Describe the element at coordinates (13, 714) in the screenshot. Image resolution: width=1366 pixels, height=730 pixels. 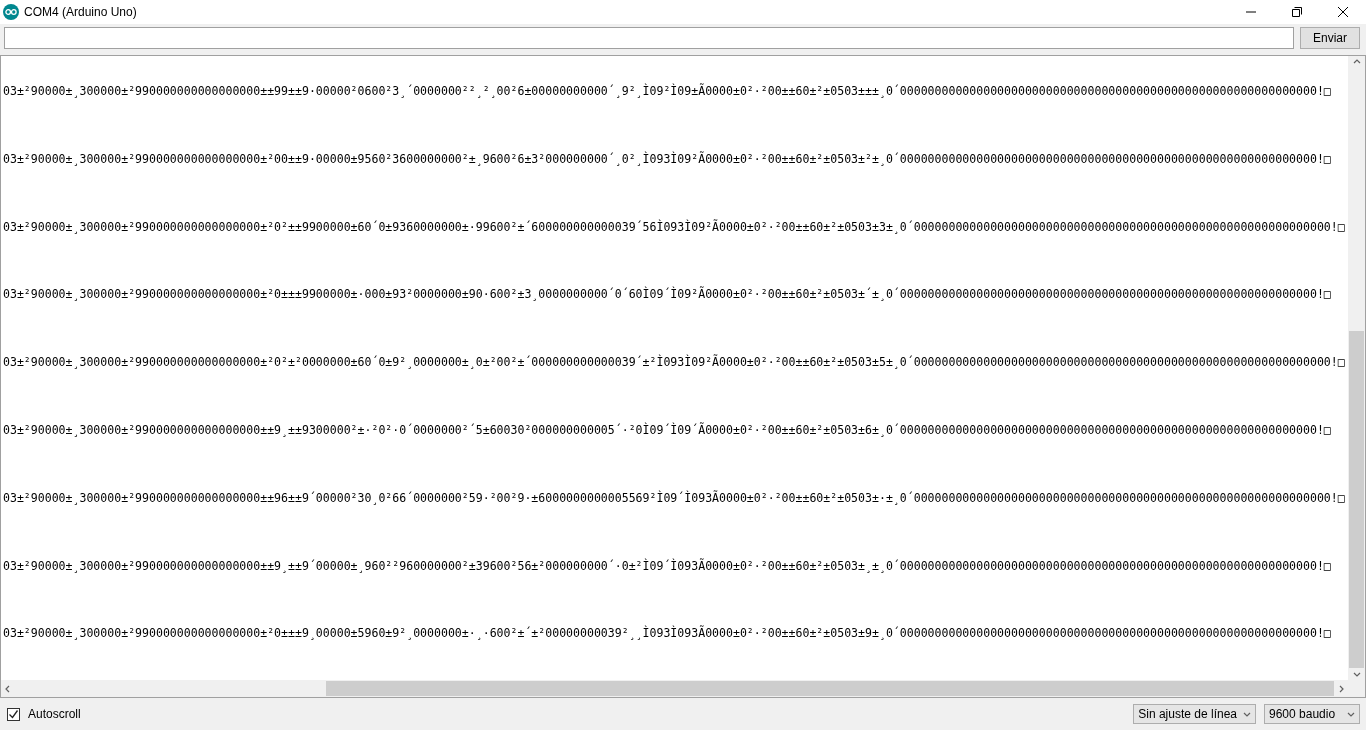
I see `autoscroll-checkbox` at that location.